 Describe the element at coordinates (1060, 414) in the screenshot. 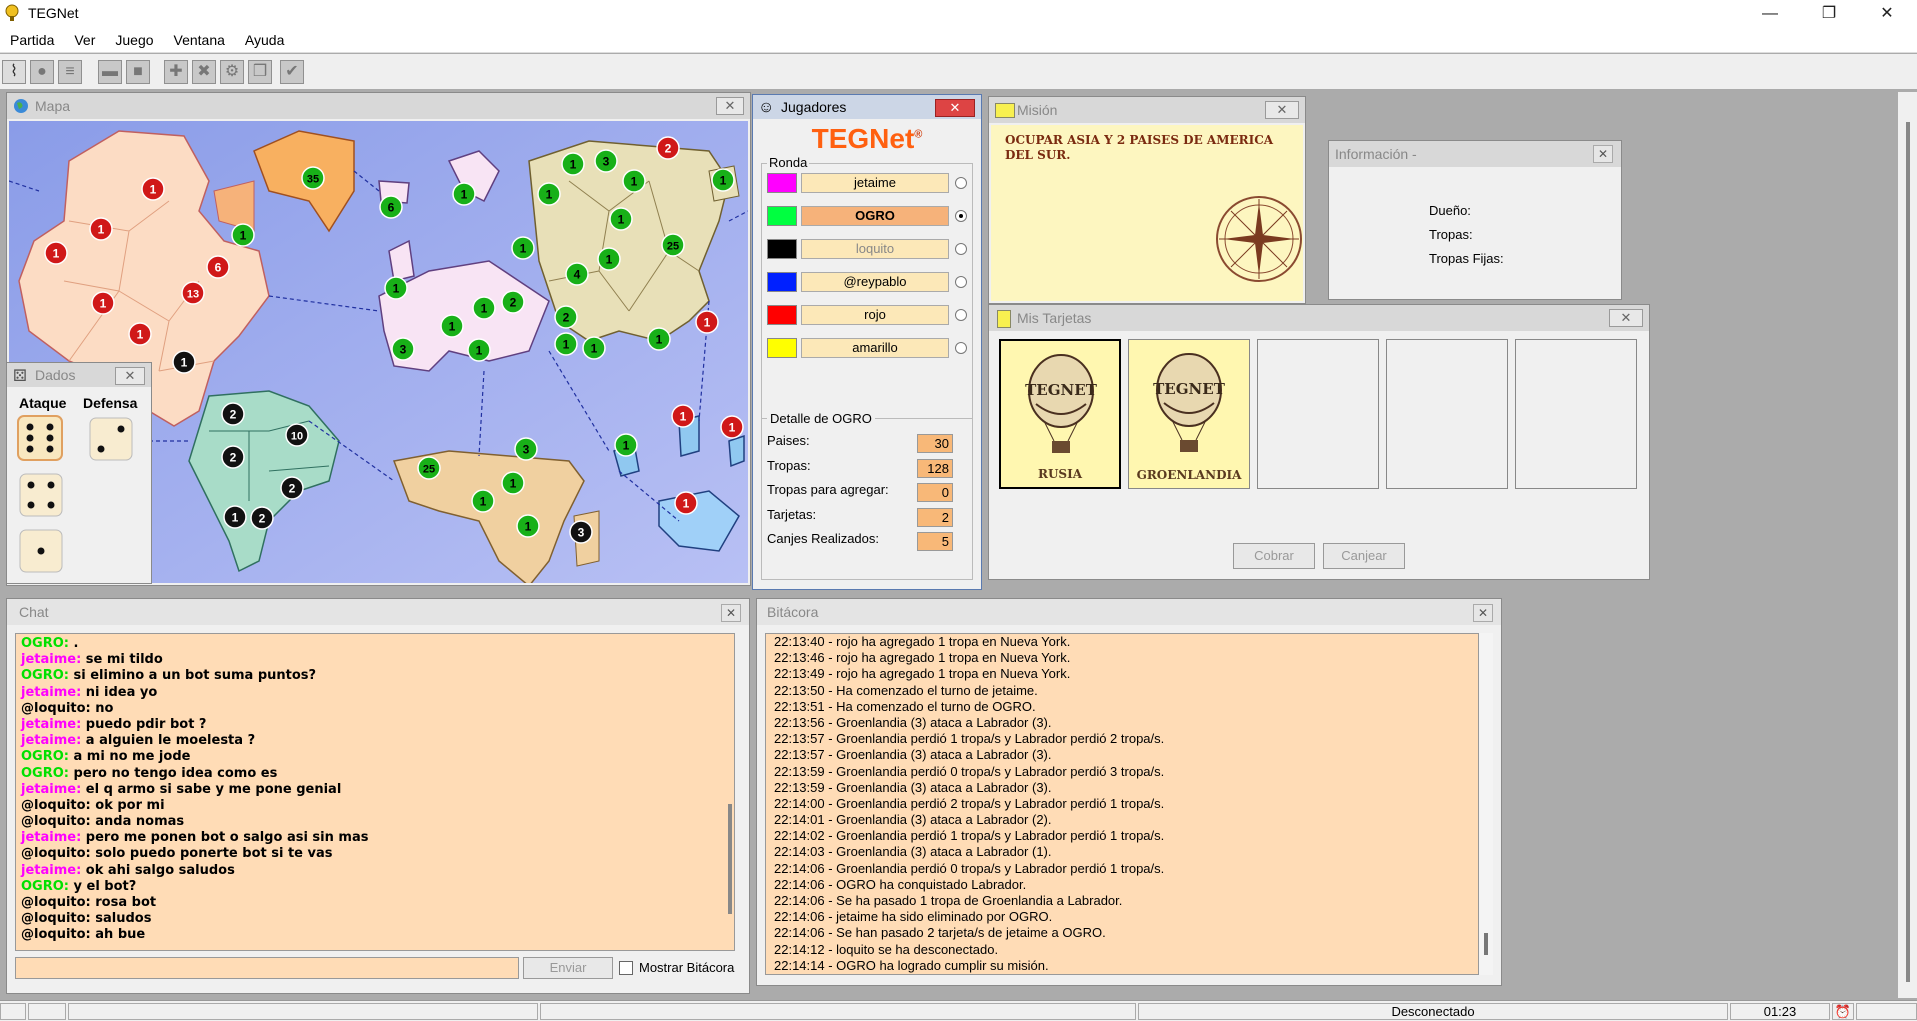

I see `card-slot: TEGNET RUSIA` at that location.